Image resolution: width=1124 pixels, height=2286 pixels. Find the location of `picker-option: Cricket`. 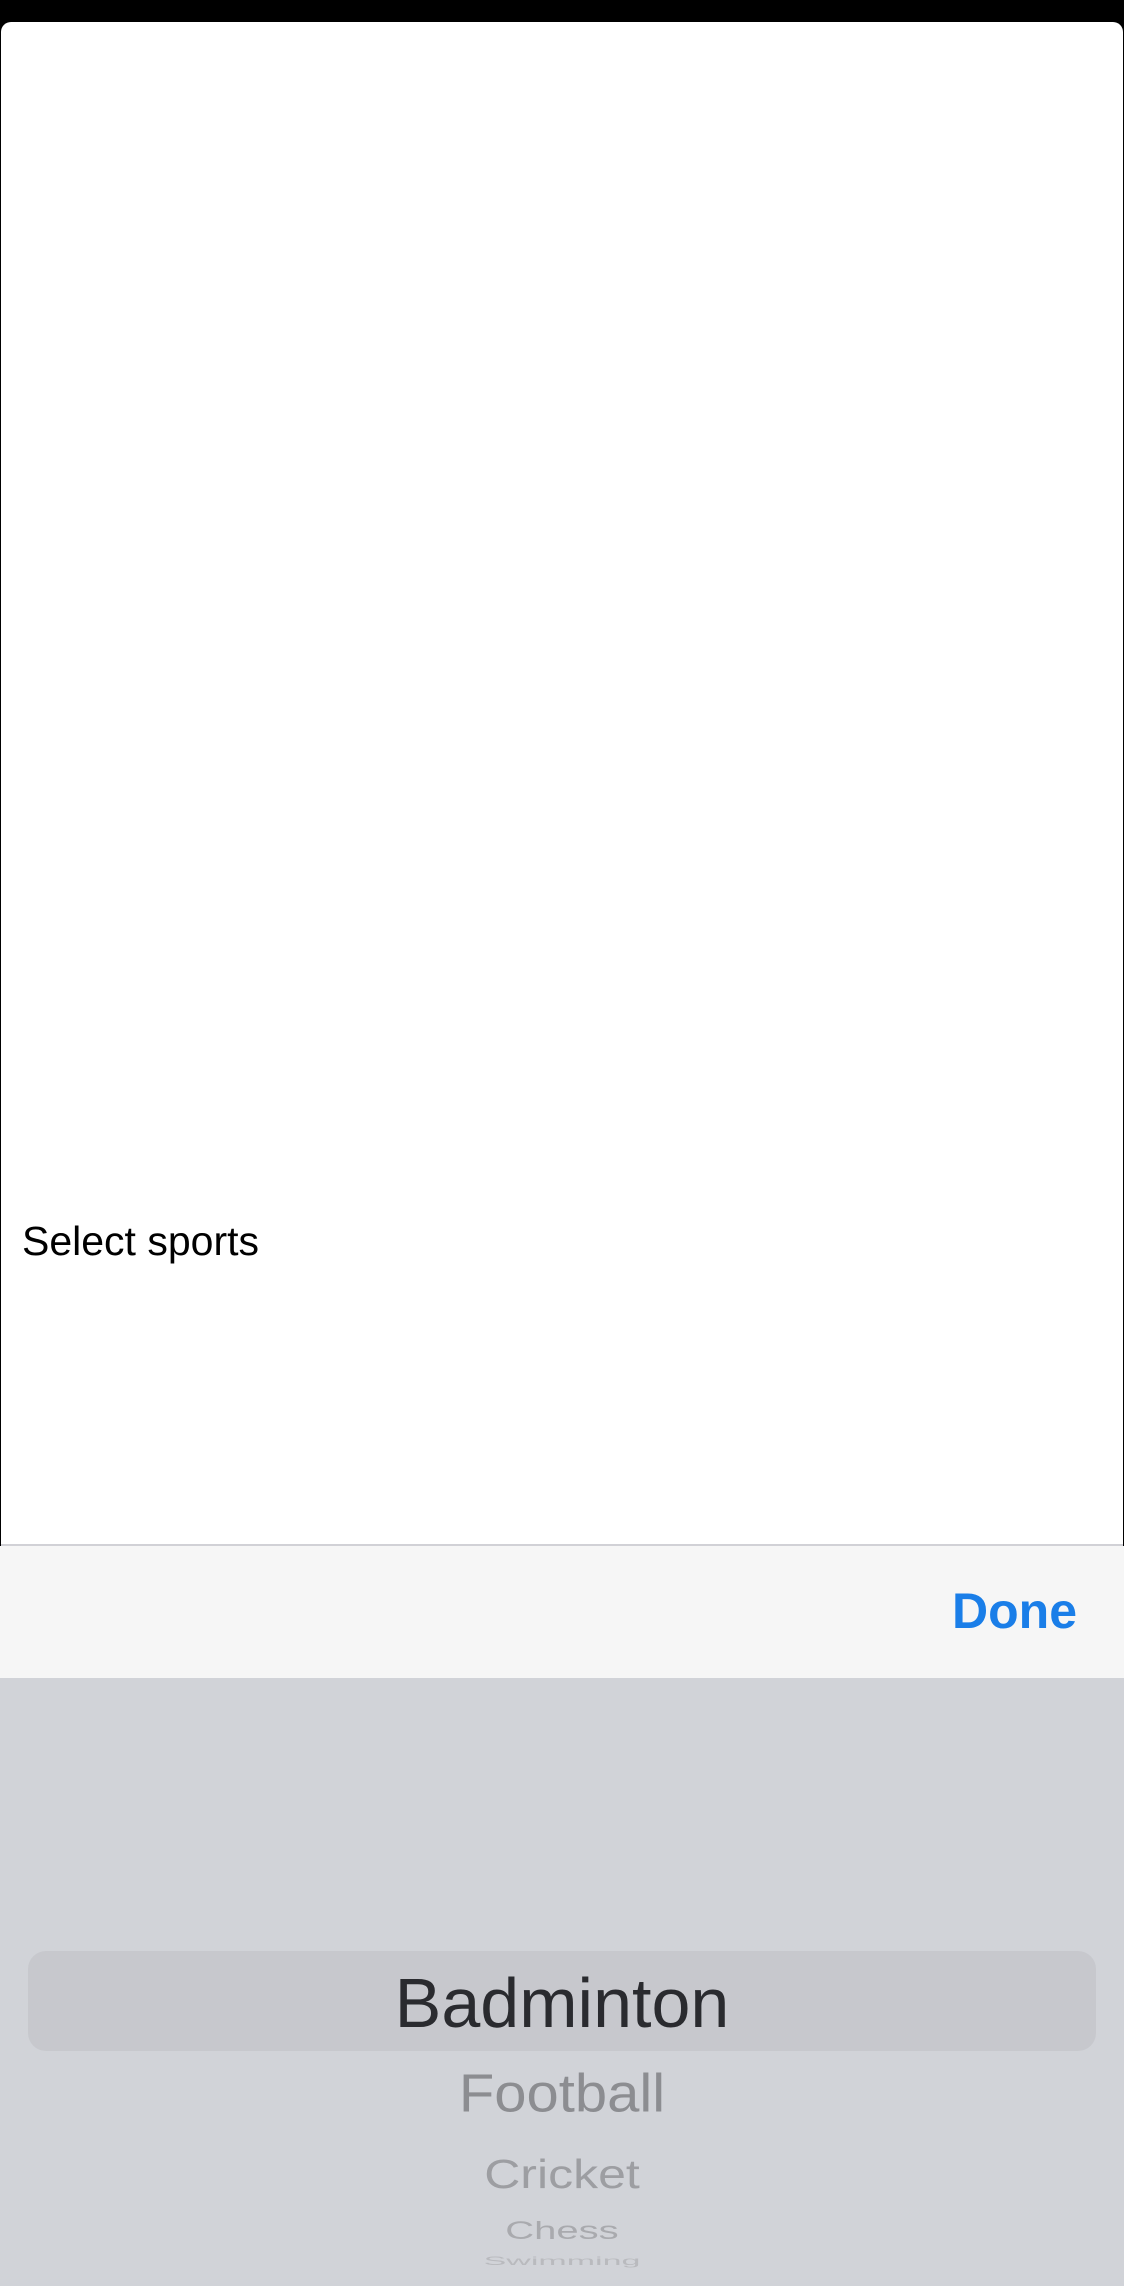

picker-option: Cricket is located at coordinates (562, 2174).